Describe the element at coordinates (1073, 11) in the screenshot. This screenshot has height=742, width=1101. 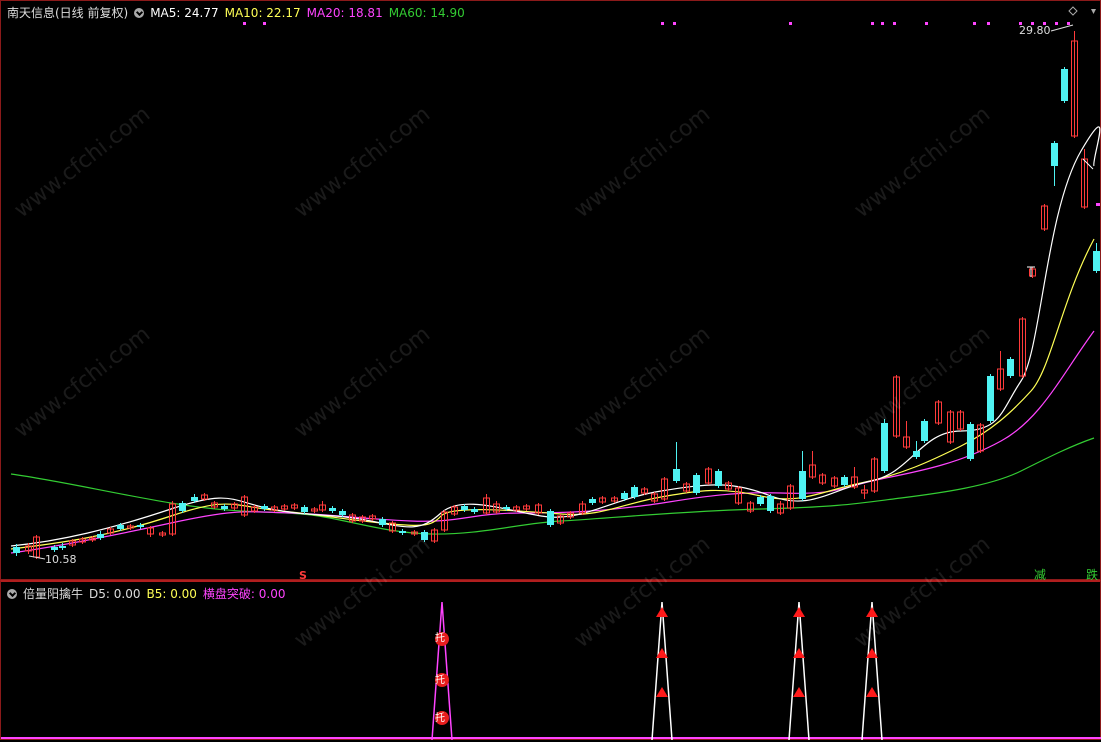
I see `diamond-icon` at that location.